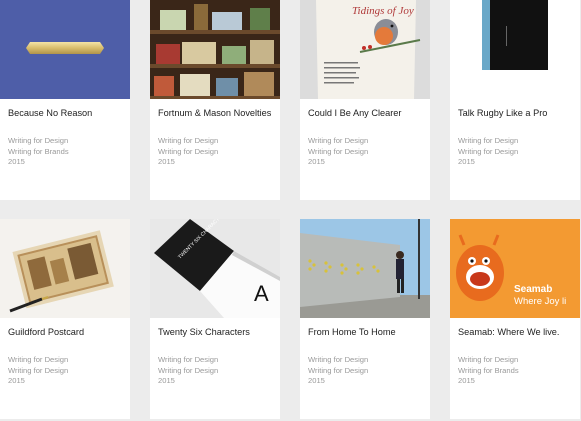 This screenshot has height=421, width=581. Describe the element at coordinates (67, 113) in the screenshot. I see `project-title: Because No Reason` at that location.